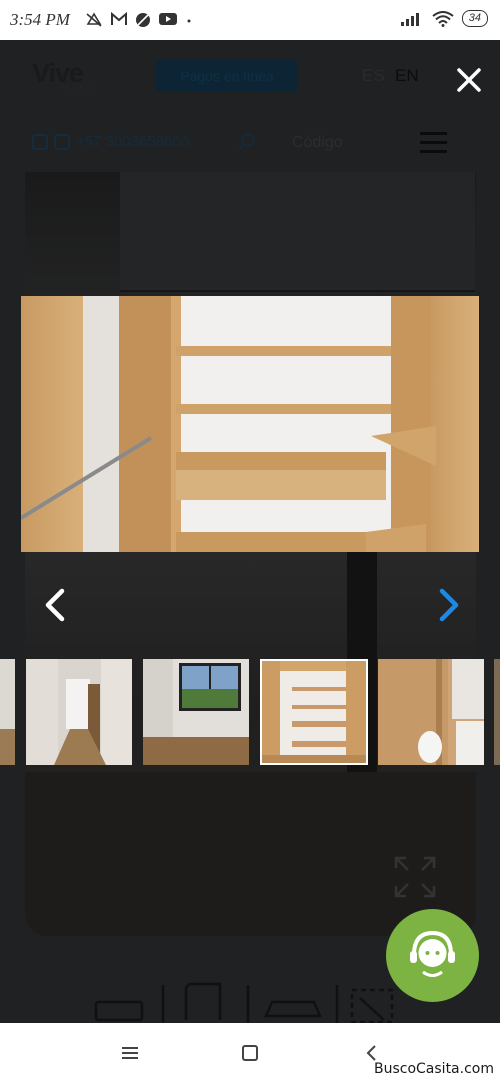 The width and height of the screenshot is (500, 1083). Describe the element at coordinates (40, 19) in the screenshot. I see `status-time: 3:54 PM` at that location.